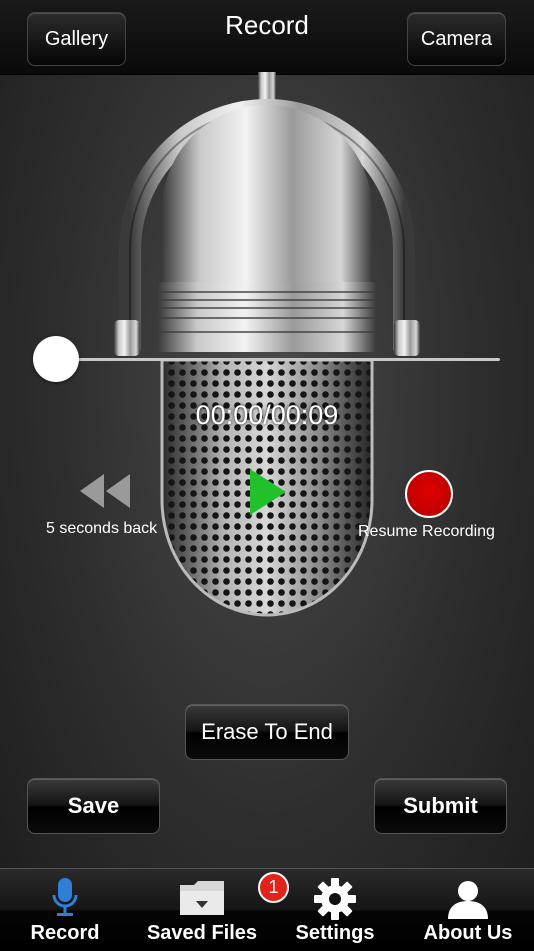 The width and height of the screenshot is (534, 951). Describe the element at coordinates (335, 933) in the screenshot. I see `tab-settings-label: Settings` at that location.